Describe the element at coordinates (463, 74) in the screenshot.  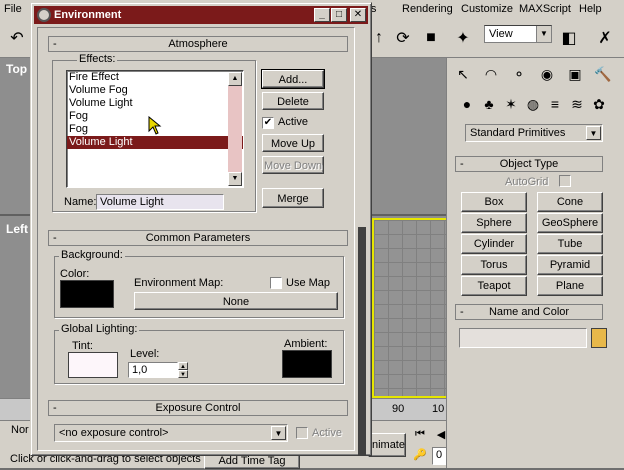
I see `create-tab-icon: ↖` at that location.